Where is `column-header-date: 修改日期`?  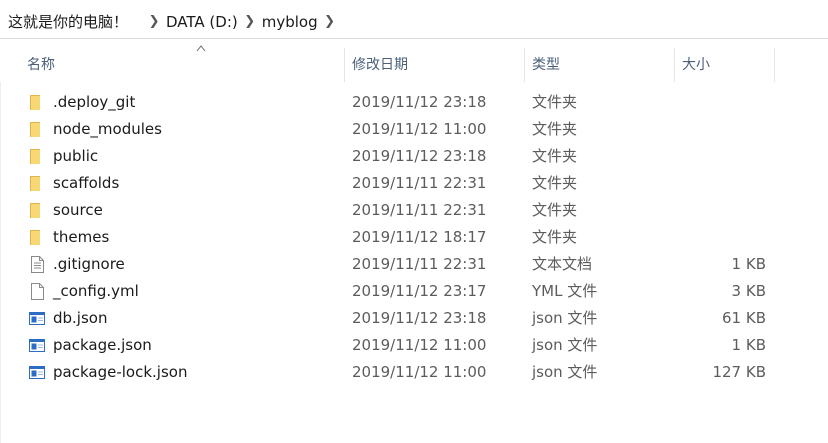
column-header-date: 修改日期 is located at coordinates (434, 64).